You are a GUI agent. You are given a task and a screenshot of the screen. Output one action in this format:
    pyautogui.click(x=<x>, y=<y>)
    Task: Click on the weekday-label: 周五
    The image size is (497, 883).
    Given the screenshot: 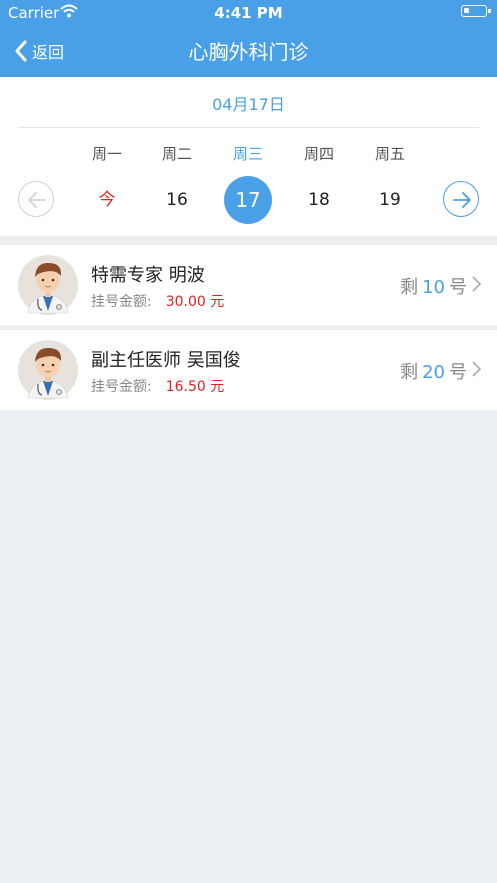 What is the action you would take?
    pyautogui.click(x=389, y=154)
    